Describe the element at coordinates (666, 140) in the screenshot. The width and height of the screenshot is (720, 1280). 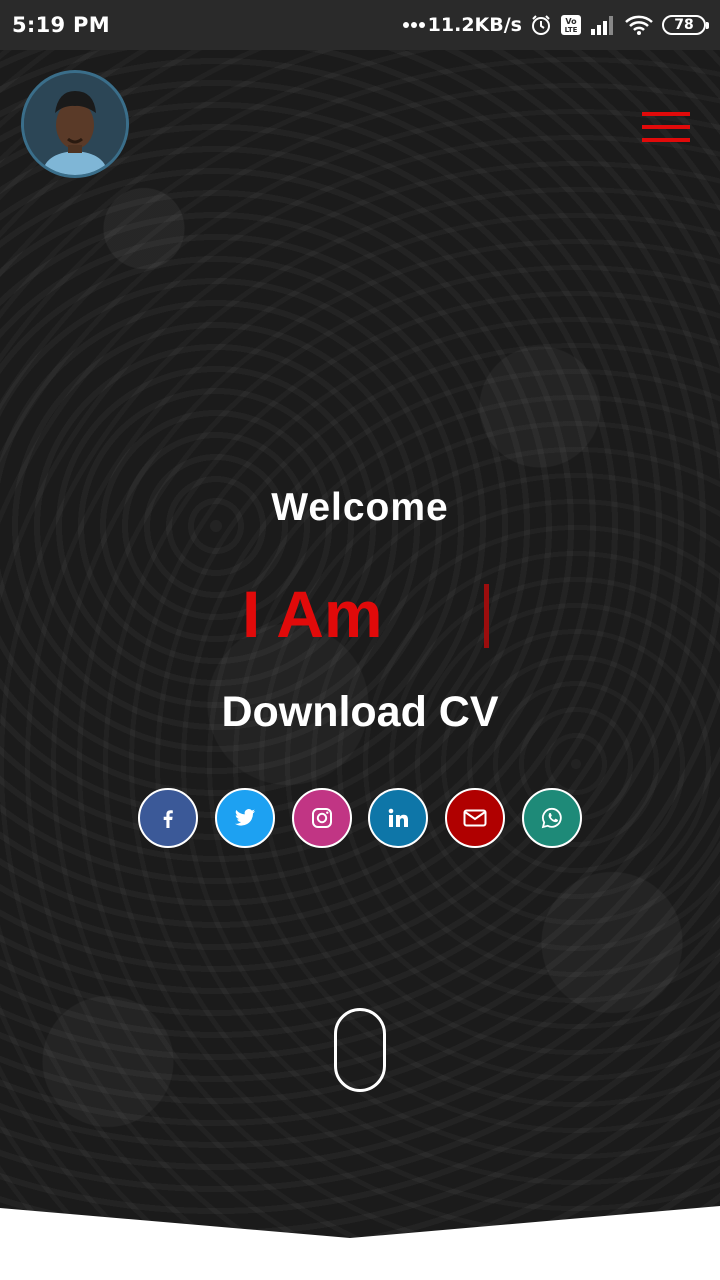
I see `menu-bar-bottom` at that location.